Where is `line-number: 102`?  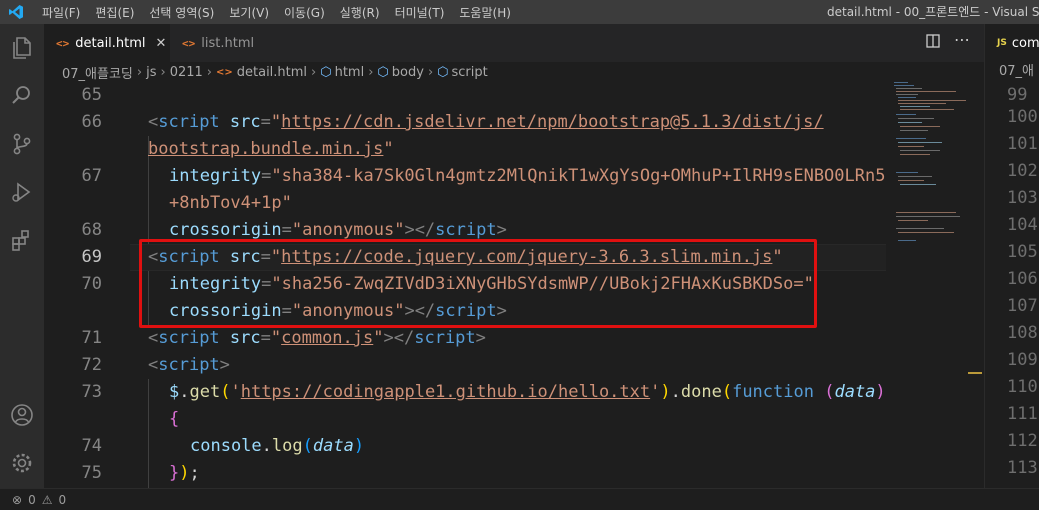
line-number: 102 is located at coordinates (1022, 171).